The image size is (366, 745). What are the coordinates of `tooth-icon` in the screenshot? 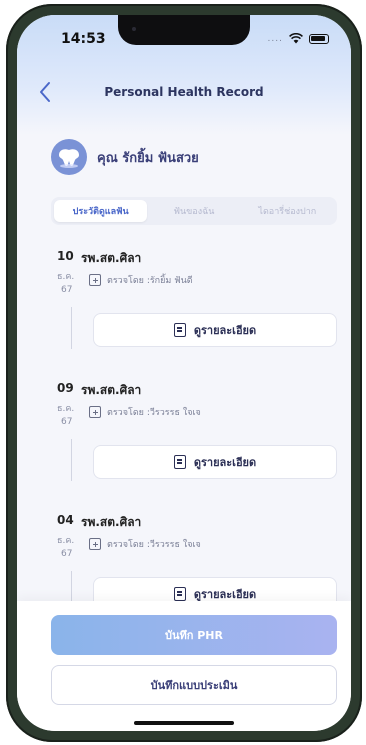 It's located at (69, 157).